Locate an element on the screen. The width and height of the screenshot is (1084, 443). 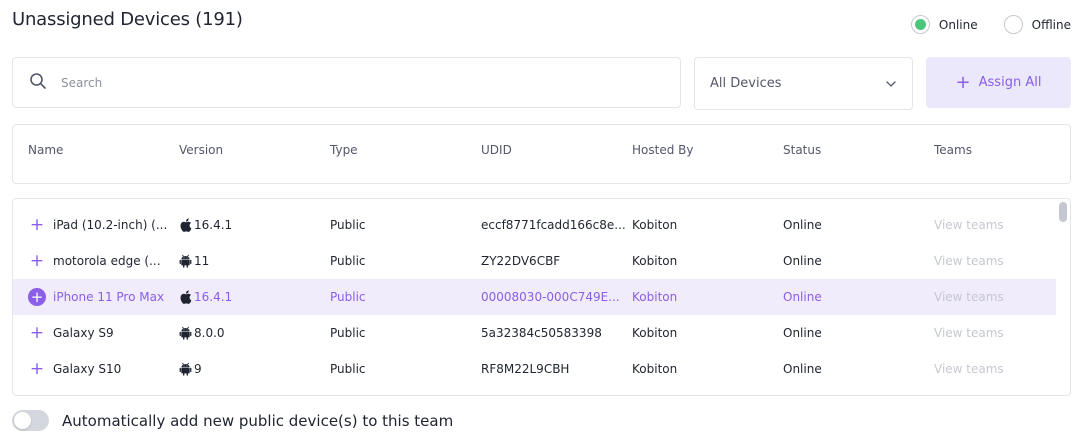
assign-all-button: + Assign All is located at coordinates (998, 82).